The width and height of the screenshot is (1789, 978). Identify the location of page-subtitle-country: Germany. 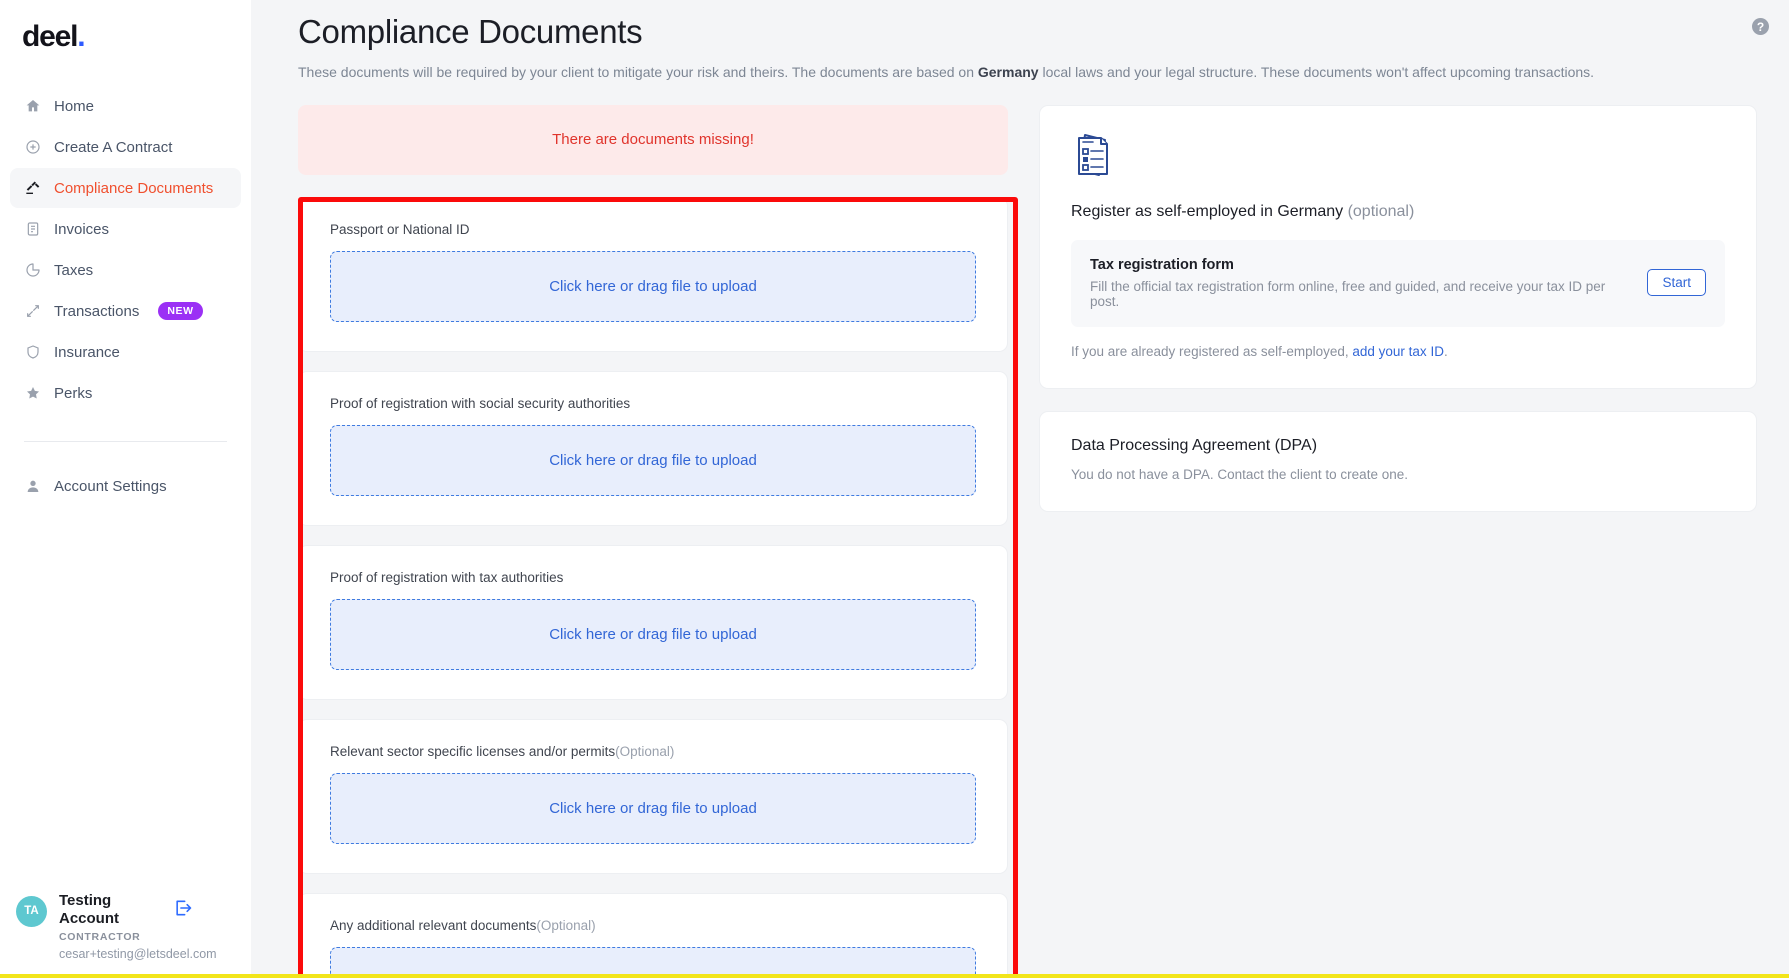
(1008, 72).